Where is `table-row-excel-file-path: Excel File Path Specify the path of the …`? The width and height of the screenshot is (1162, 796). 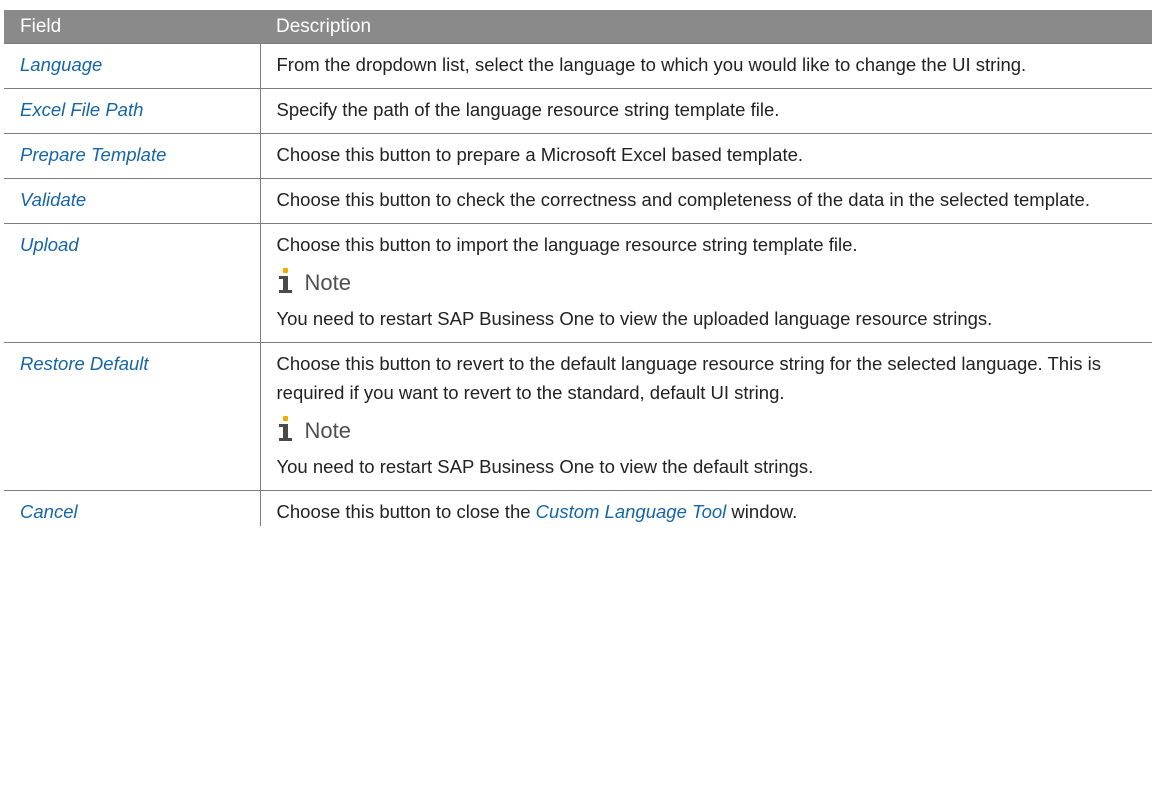
table-row-excel-file-path: Excel File Path Specify the path of the … is located at coordinates (578, 111).